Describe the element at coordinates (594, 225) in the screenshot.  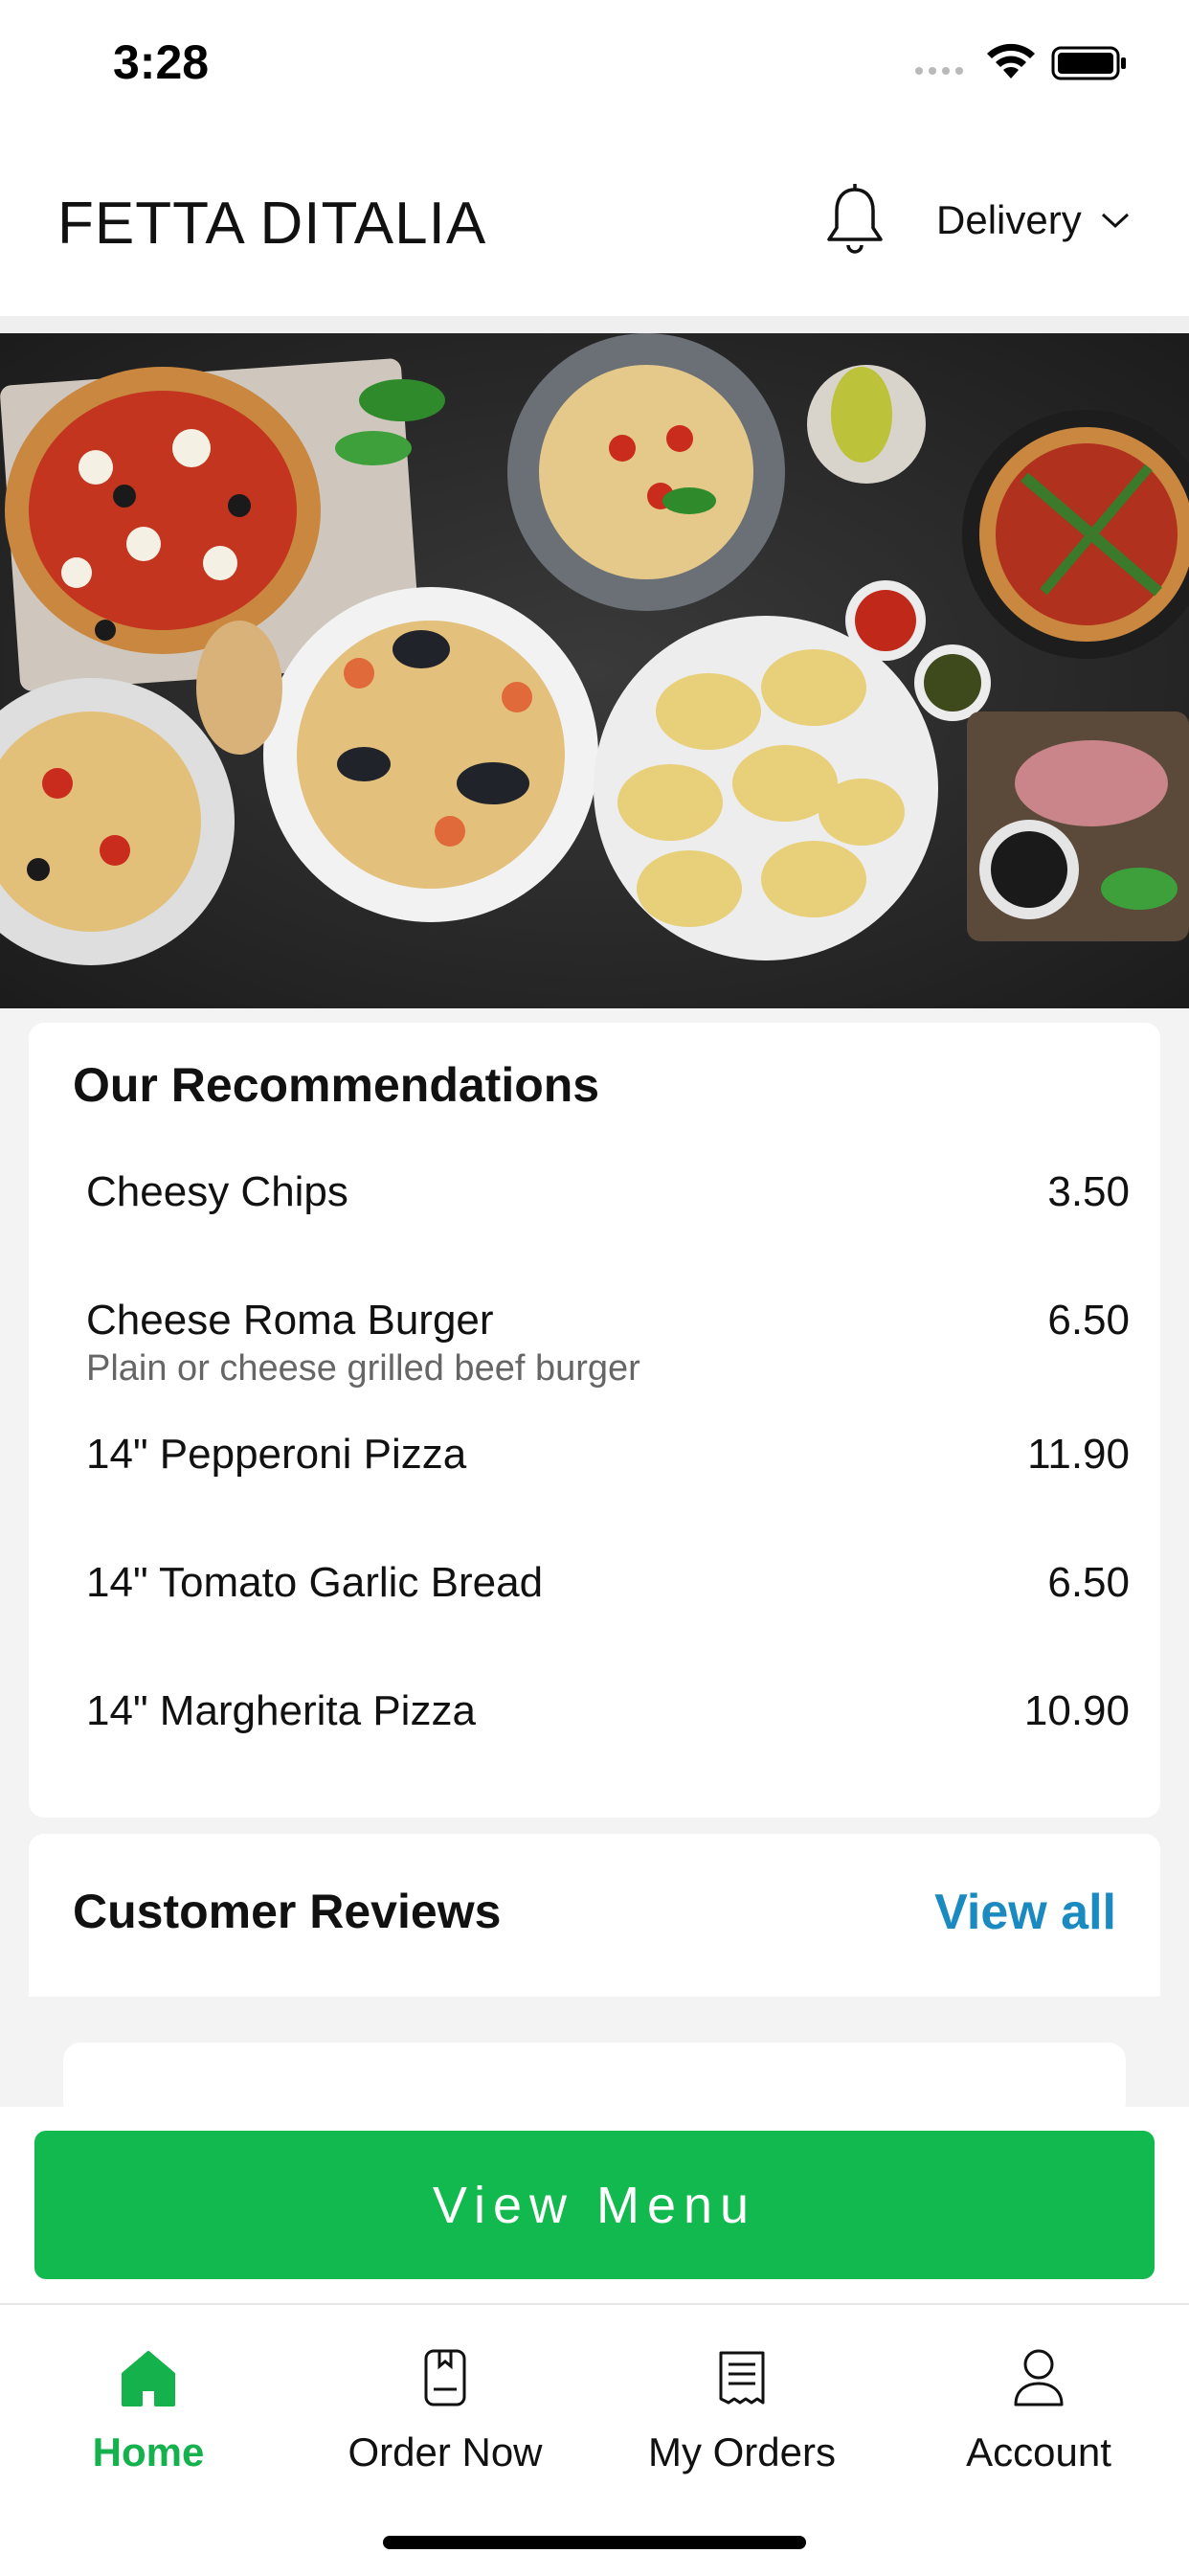
I see `app-header: FETTA DITALIA Delivery` at that location.